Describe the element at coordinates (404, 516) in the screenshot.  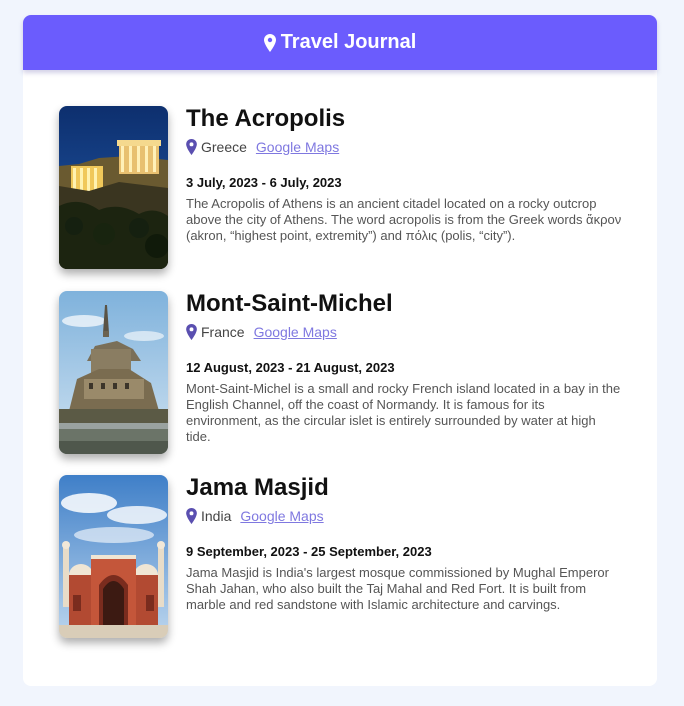
I see `location-row: India Google Maps` at that location.